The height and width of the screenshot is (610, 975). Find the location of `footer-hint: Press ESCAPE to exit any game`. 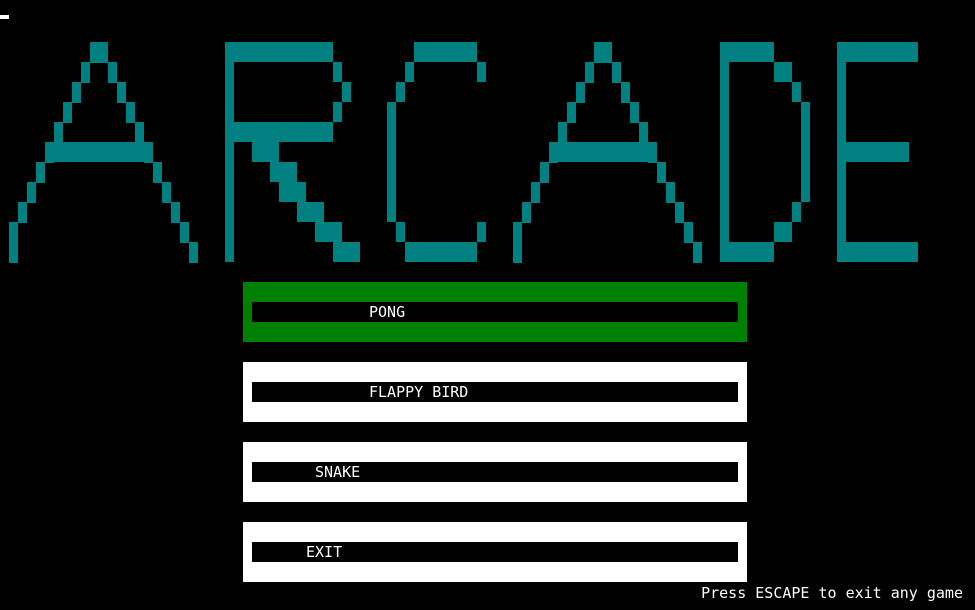

footer-hint: Press ESCAPE to exit any game is located at coordinates (832, 593).